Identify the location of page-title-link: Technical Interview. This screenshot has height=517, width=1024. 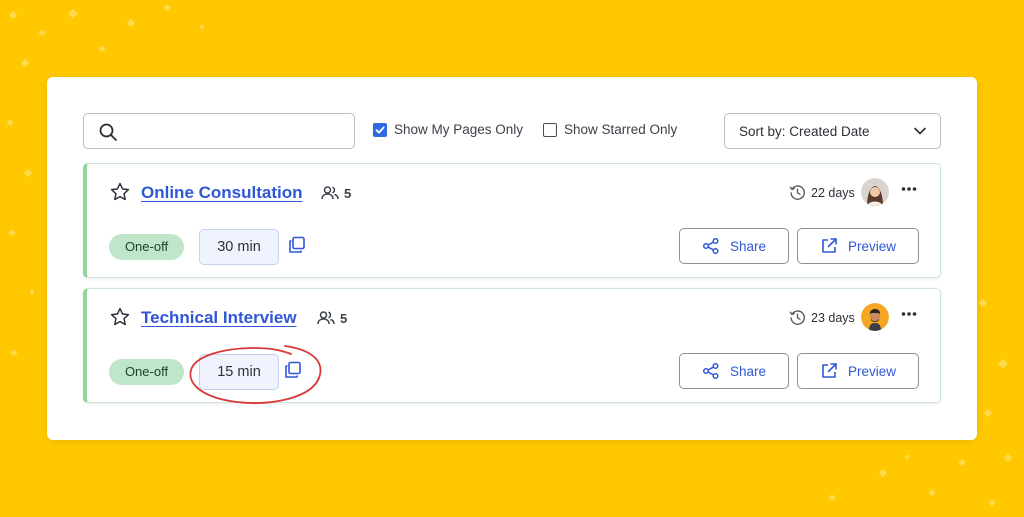
(219, 318).